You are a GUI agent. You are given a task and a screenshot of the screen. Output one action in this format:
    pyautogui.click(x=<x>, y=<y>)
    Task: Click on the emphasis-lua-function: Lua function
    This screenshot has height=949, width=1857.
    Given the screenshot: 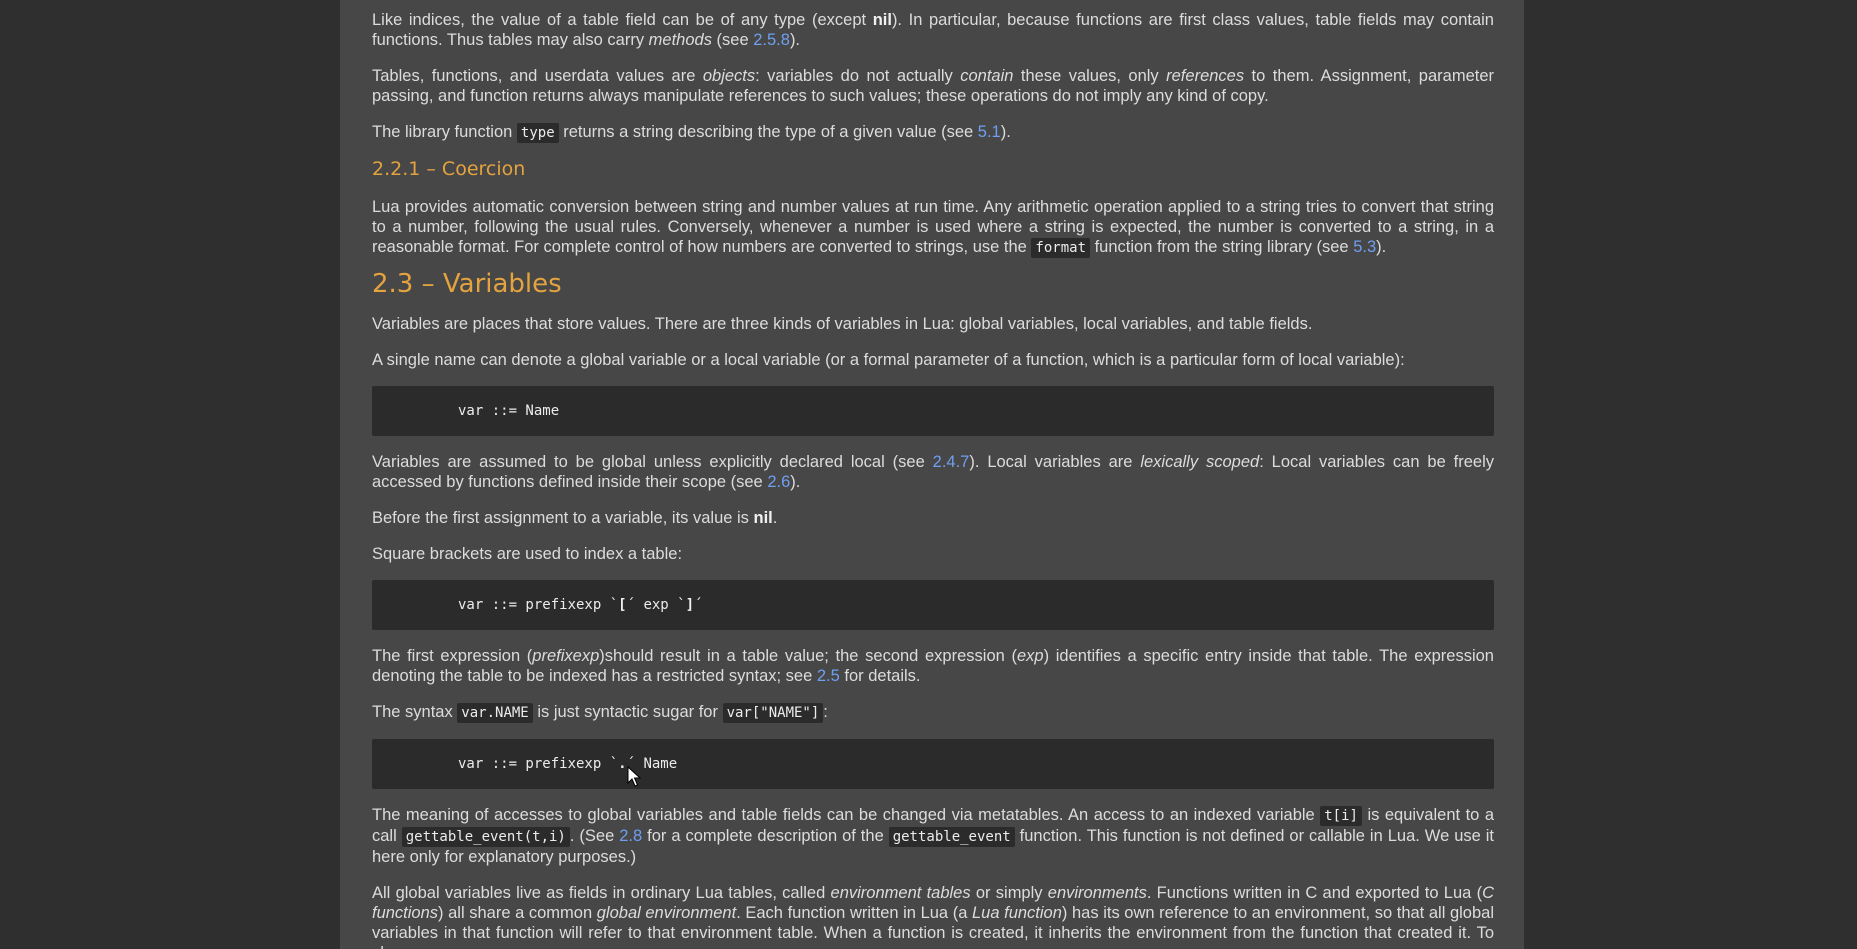 What is the action you would take?
    pyautogui.click(x=1016, y=913)
    